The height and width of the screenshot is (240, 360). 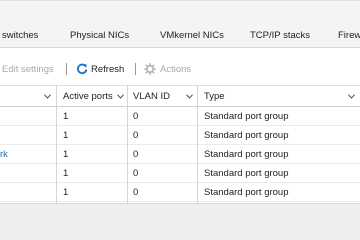 I want to click on tab-vmkernel-nics: VMkernel NICs, so click(x=192, y=35).